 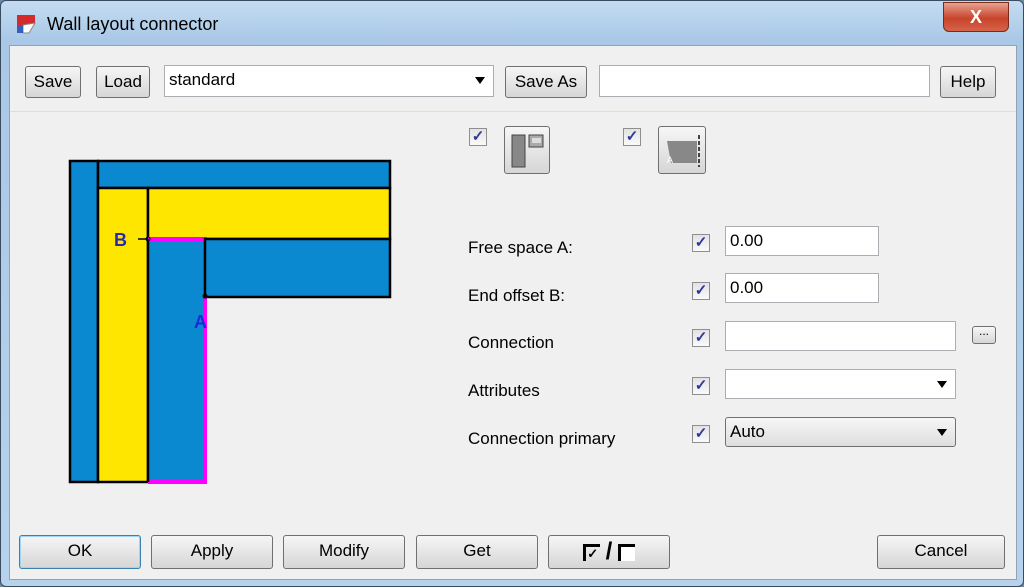 I want to click on end-offset-label: End offset B:, so click(x=517, y=295).